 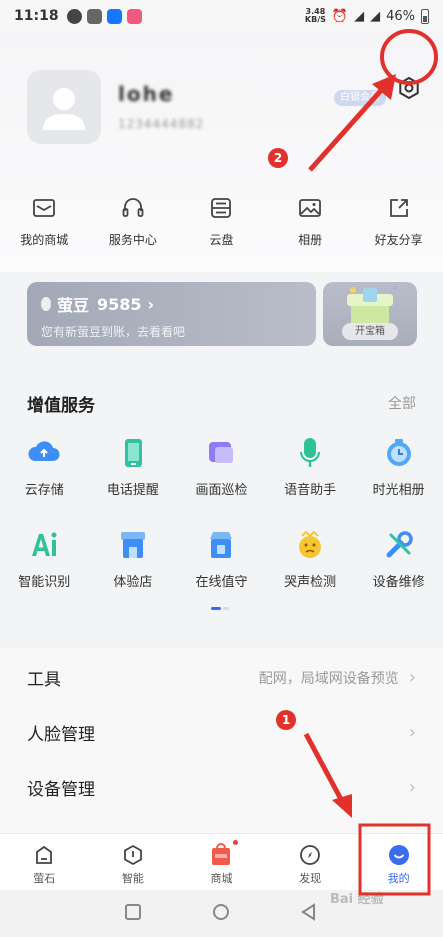 I want to click on service-cry-detection: 哭声检测, so click(x=310, y=558).